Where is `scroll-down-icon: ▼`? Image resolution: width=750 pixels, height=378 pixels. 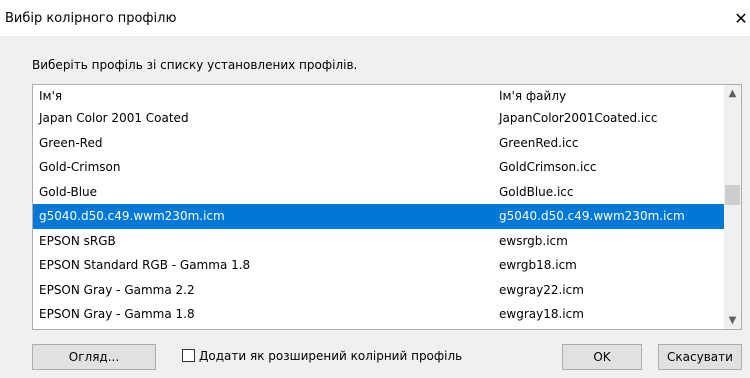 scroll-down-icon: ▼ is located at coordinates (732, 320).